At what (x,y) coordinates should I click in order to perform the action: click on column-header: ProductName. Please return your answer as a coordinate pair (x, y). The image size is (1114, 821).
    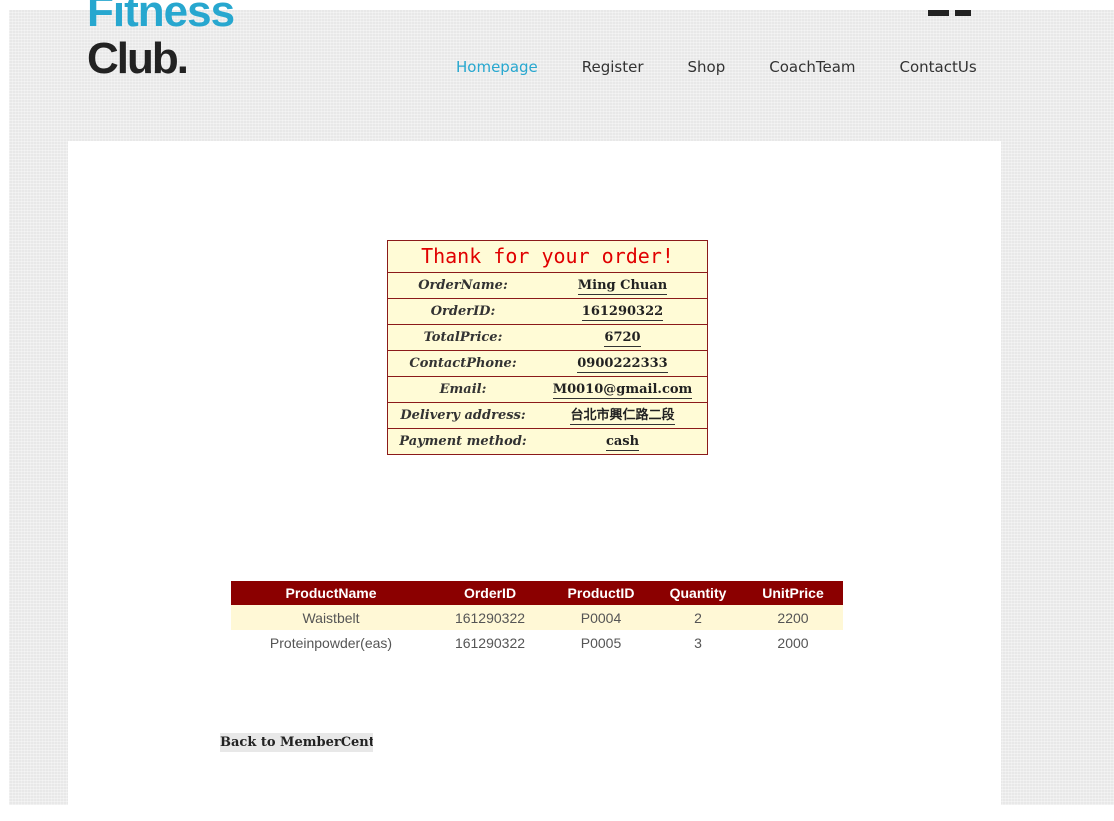
    Looking at the image, I should click on (331, 593).